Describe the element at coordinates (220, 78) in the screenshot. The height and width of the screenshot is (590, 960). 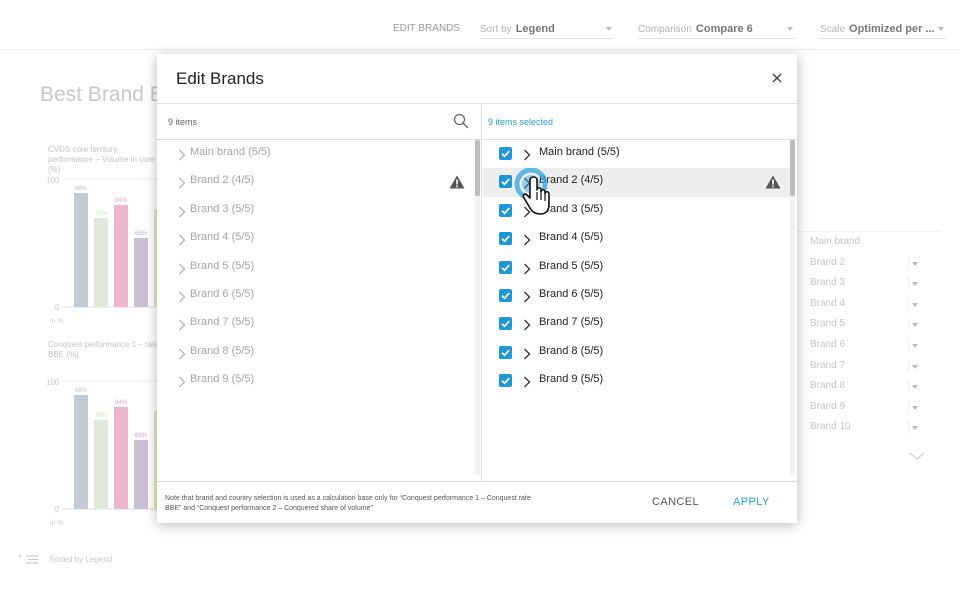
I see `dialog-title: Edit Brands` at that location.